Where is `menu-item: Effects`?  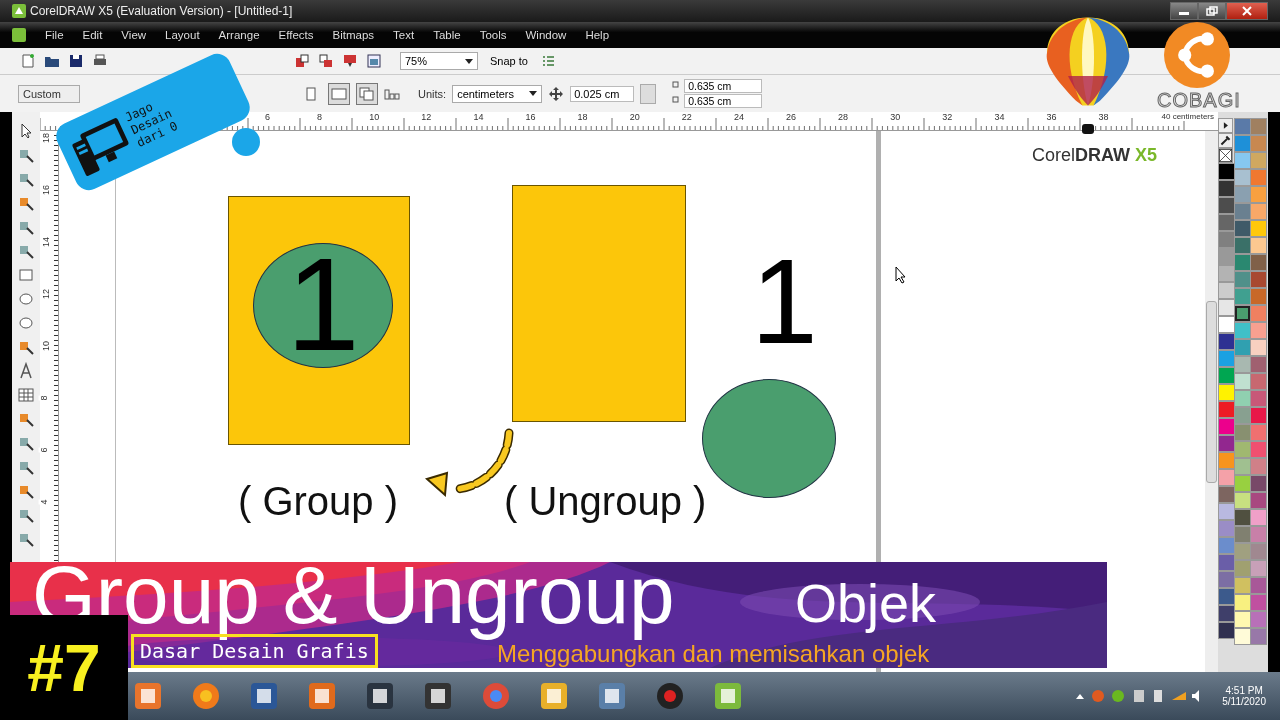 menu-item: Effects is located at coordinates (296, 35).